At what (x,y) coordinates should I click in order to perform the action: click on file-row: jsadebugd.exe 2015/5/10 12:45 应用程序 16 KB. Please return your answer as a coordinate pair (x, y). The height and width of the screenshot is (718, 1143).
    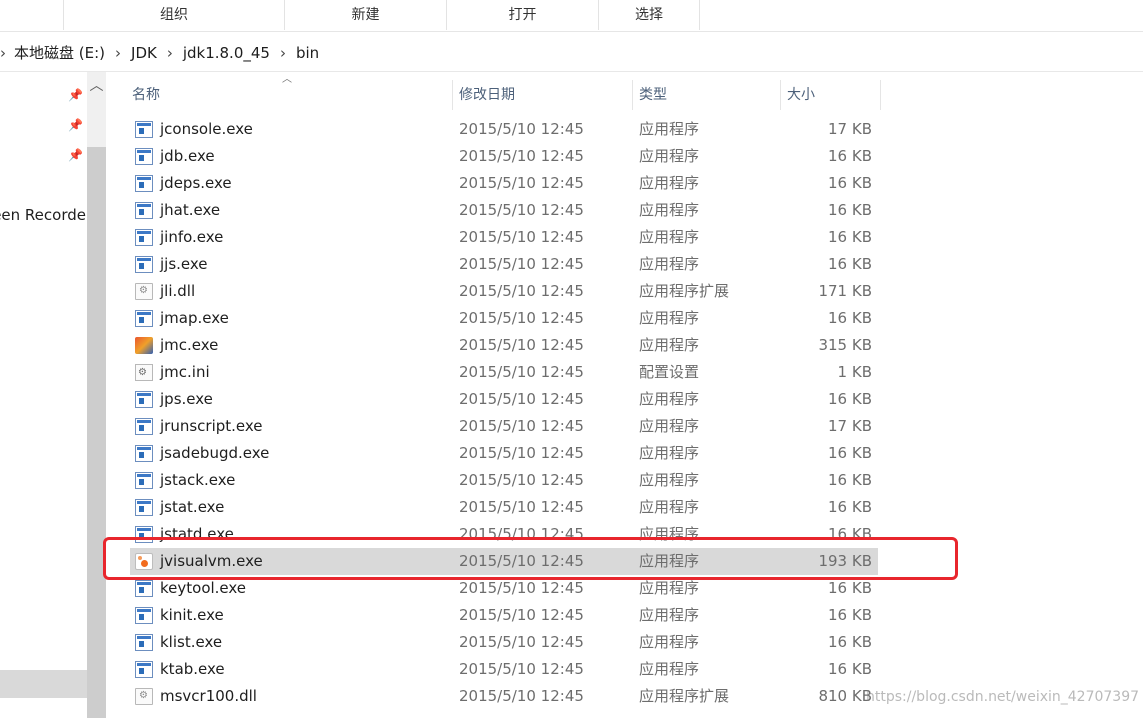
    Looking at the image, I should click on (504, 453).